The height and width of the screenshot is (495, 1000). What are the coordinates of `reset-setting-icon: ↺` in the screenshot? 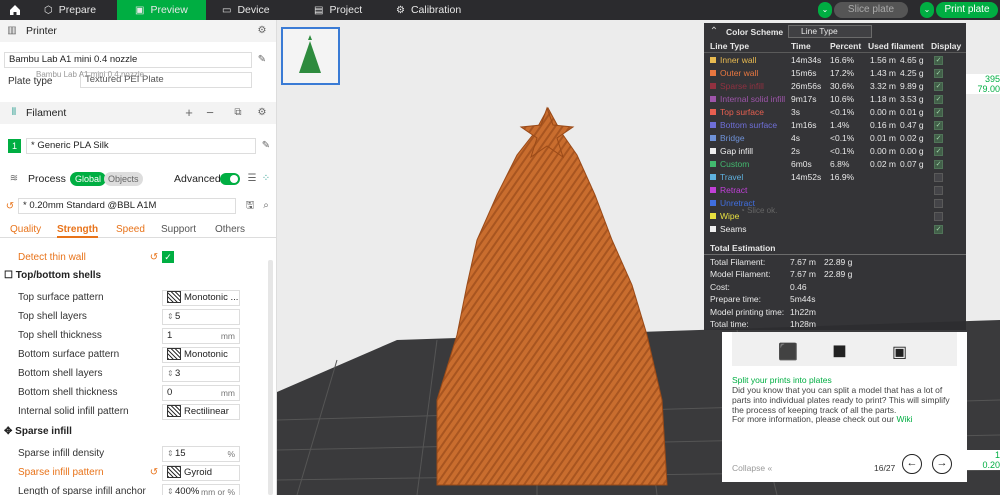 It's located at (154, 473).